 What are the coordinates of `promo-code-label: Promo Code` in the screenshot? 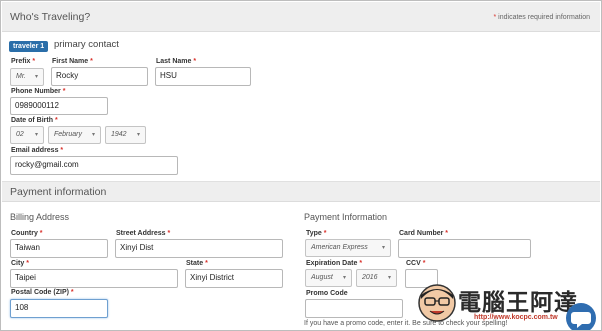 It's located at (327, 293).